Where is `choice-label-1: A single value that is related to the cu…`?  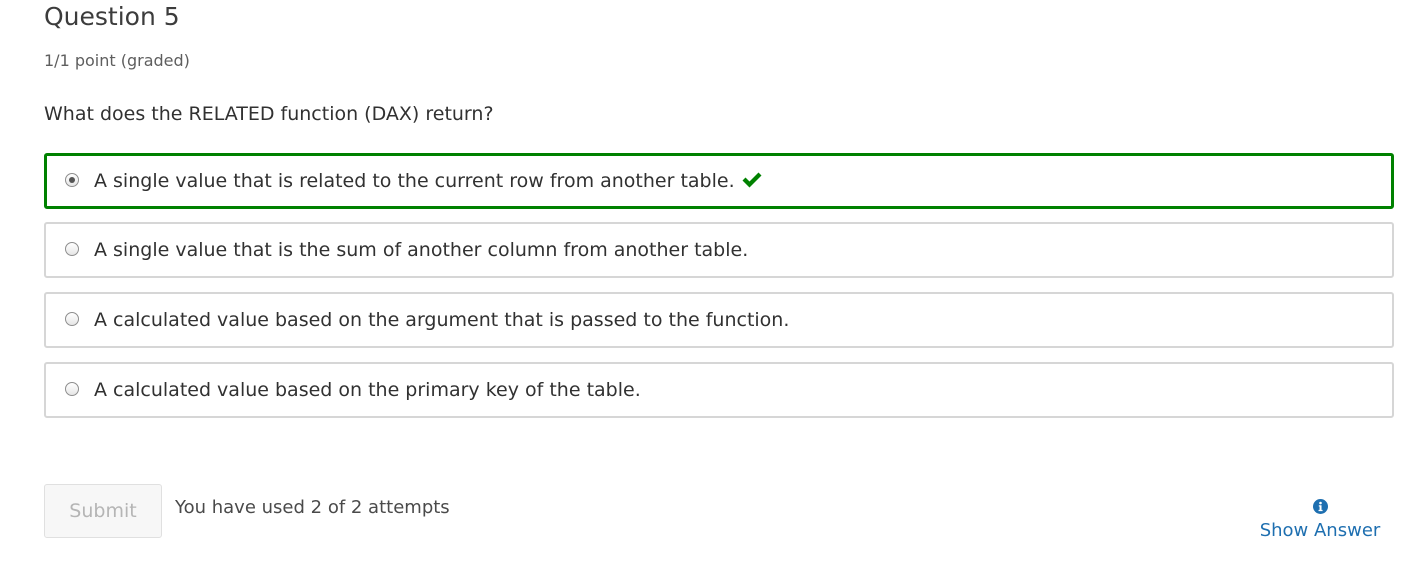 choice-label-1: A single value that is related to the cu… is located at coordinates (428, 181).